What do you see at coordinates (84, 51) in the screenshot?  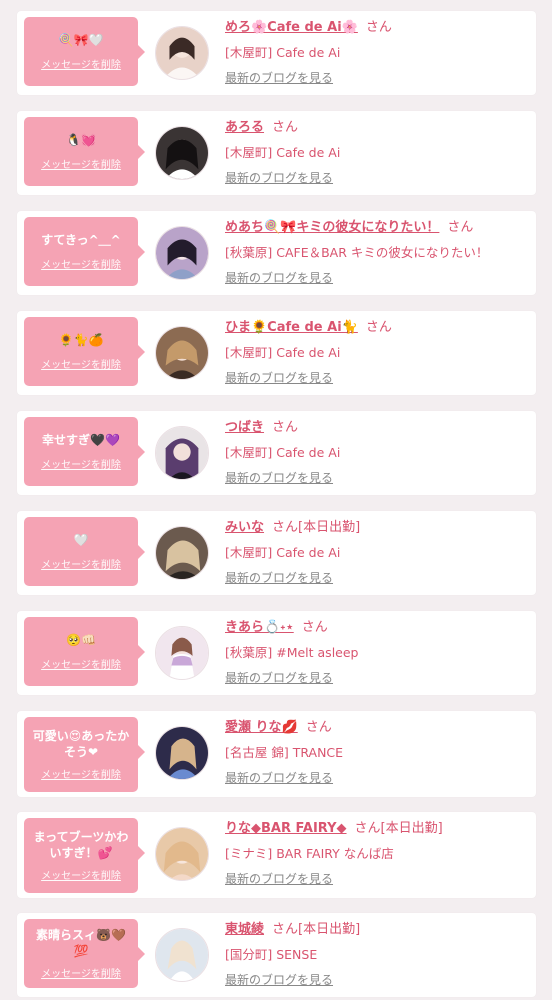 I see `message-bubble: 🍭🎀🤍 メッセージを削除` at bounding box center [84, 51].